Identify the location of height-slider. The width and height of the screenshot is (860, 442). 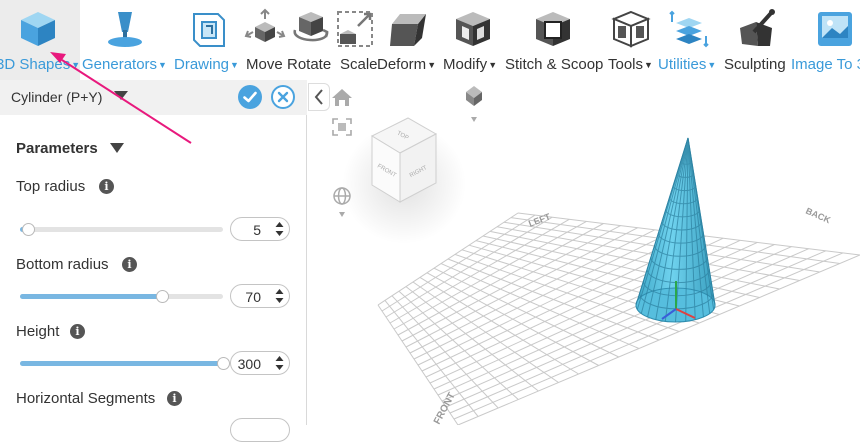
(125, 363).